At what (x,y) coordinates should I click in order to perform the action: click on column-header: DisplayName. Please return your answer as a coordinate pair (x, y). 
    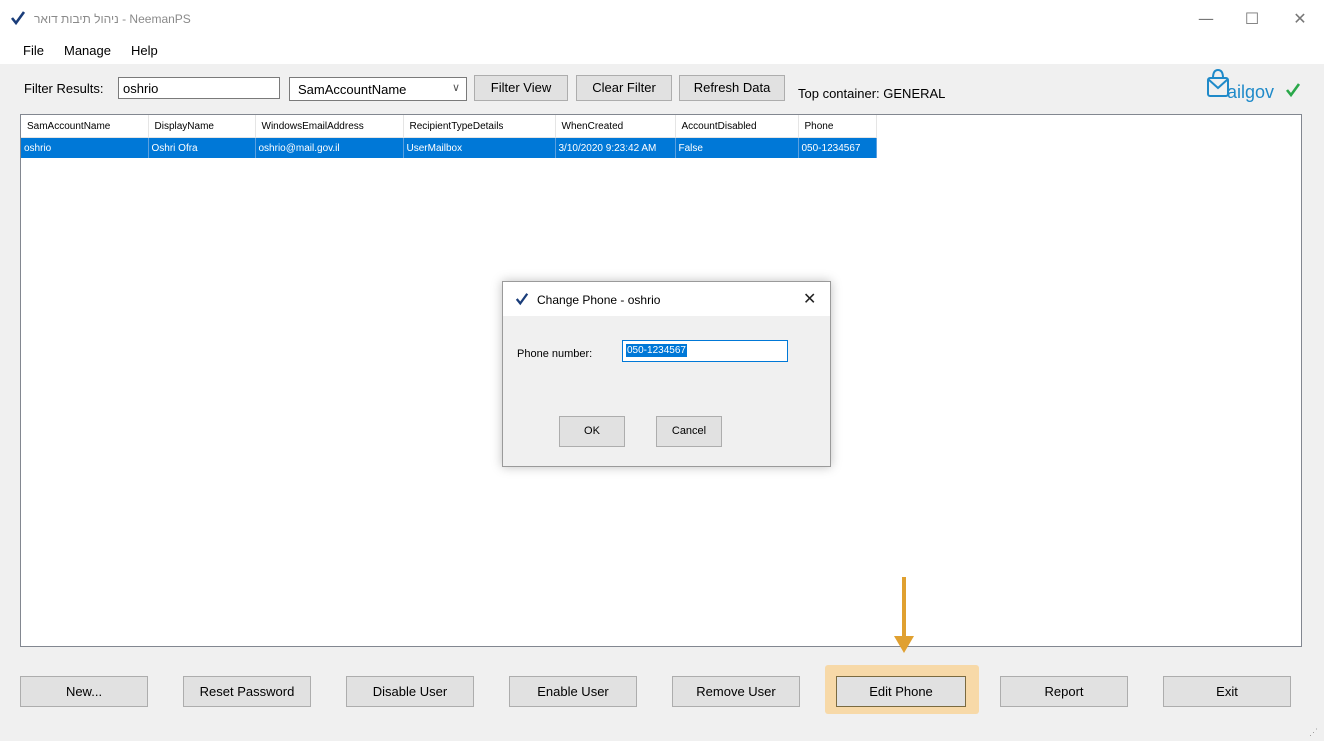
    Looking at the image, I should click on (202, 126).